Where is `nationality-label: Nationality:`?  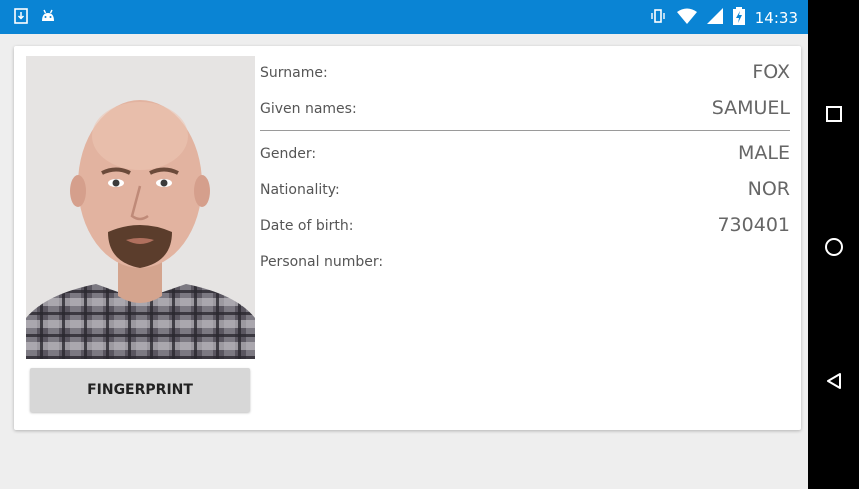 nationality-label: Nationality: is located at coordinates (300, 190).